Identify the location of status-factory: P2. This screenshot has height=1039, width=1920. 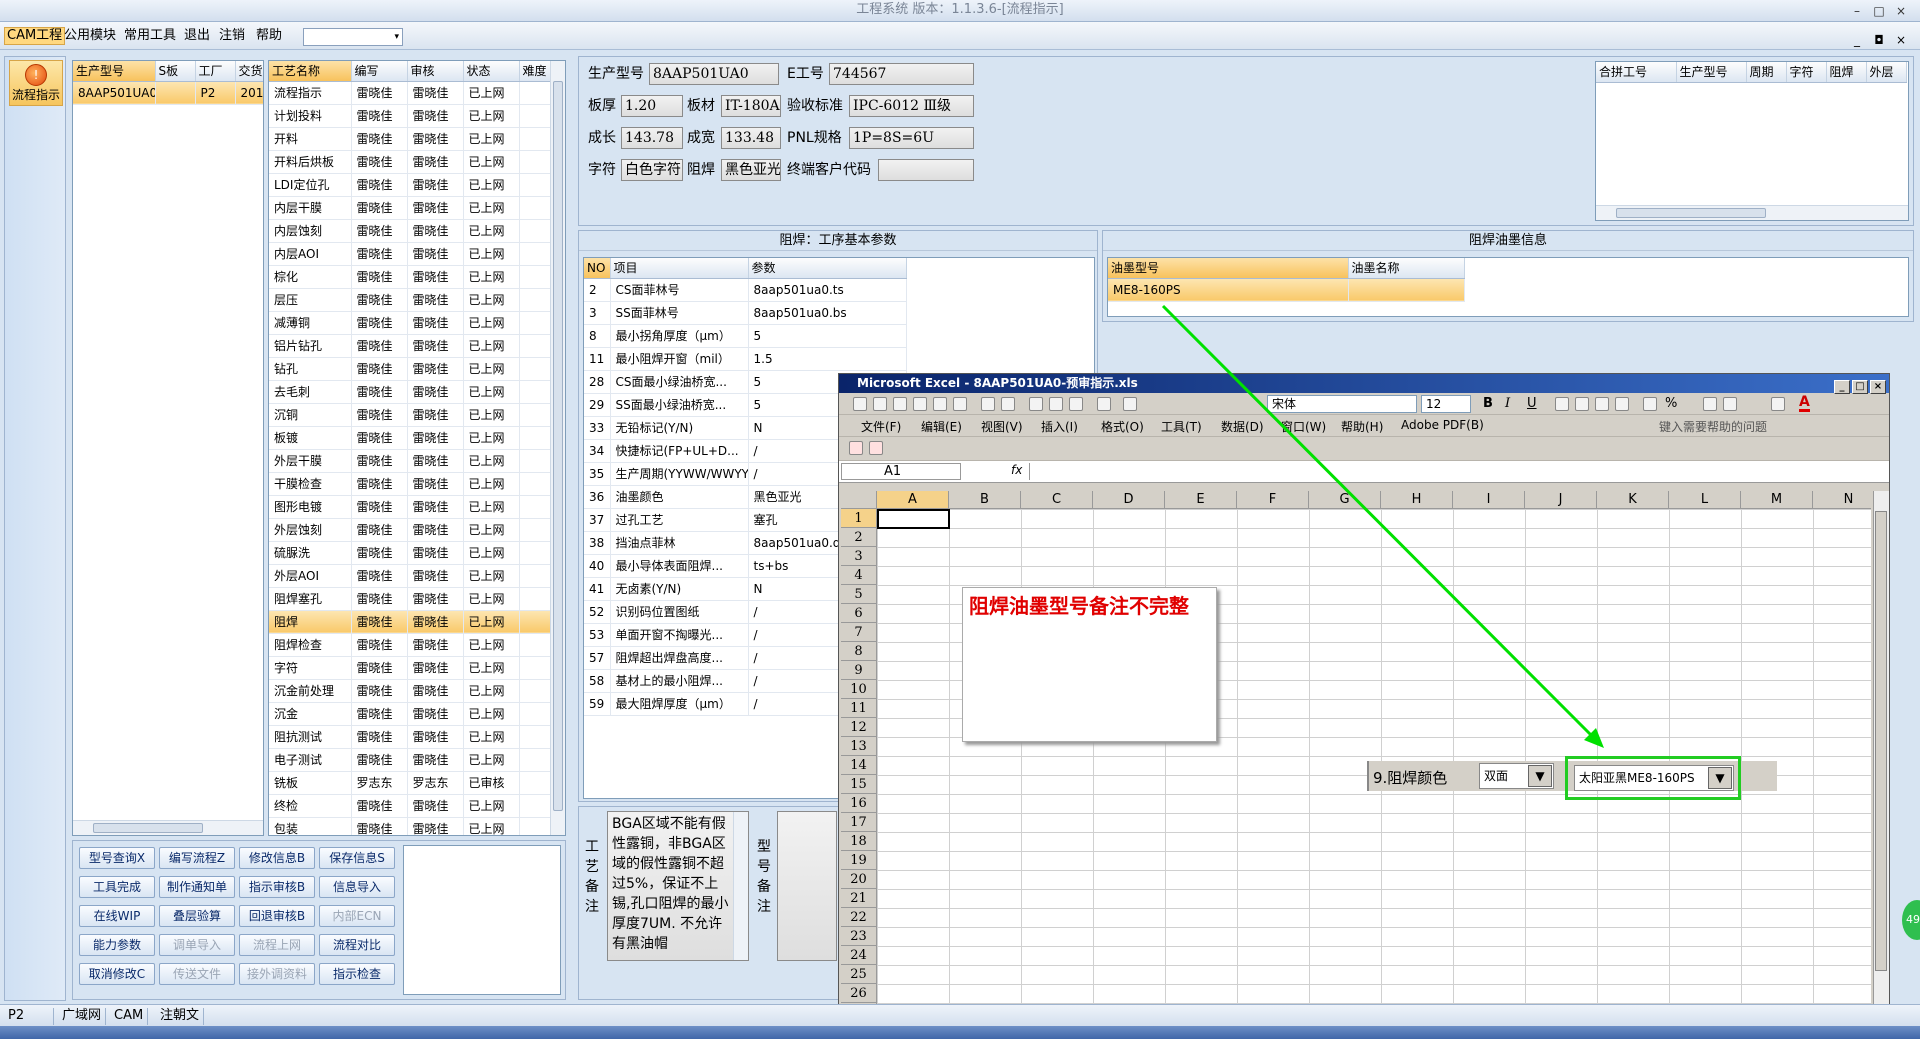
(29, 1016).